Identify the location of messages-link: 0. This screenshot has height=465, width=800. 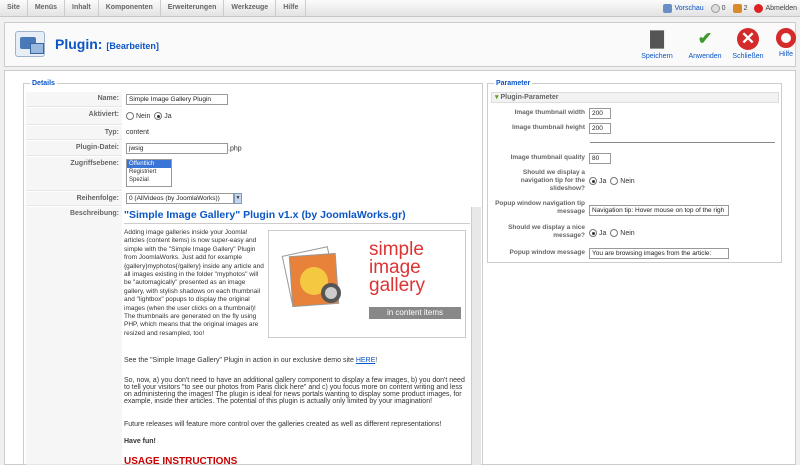
(718, 8).